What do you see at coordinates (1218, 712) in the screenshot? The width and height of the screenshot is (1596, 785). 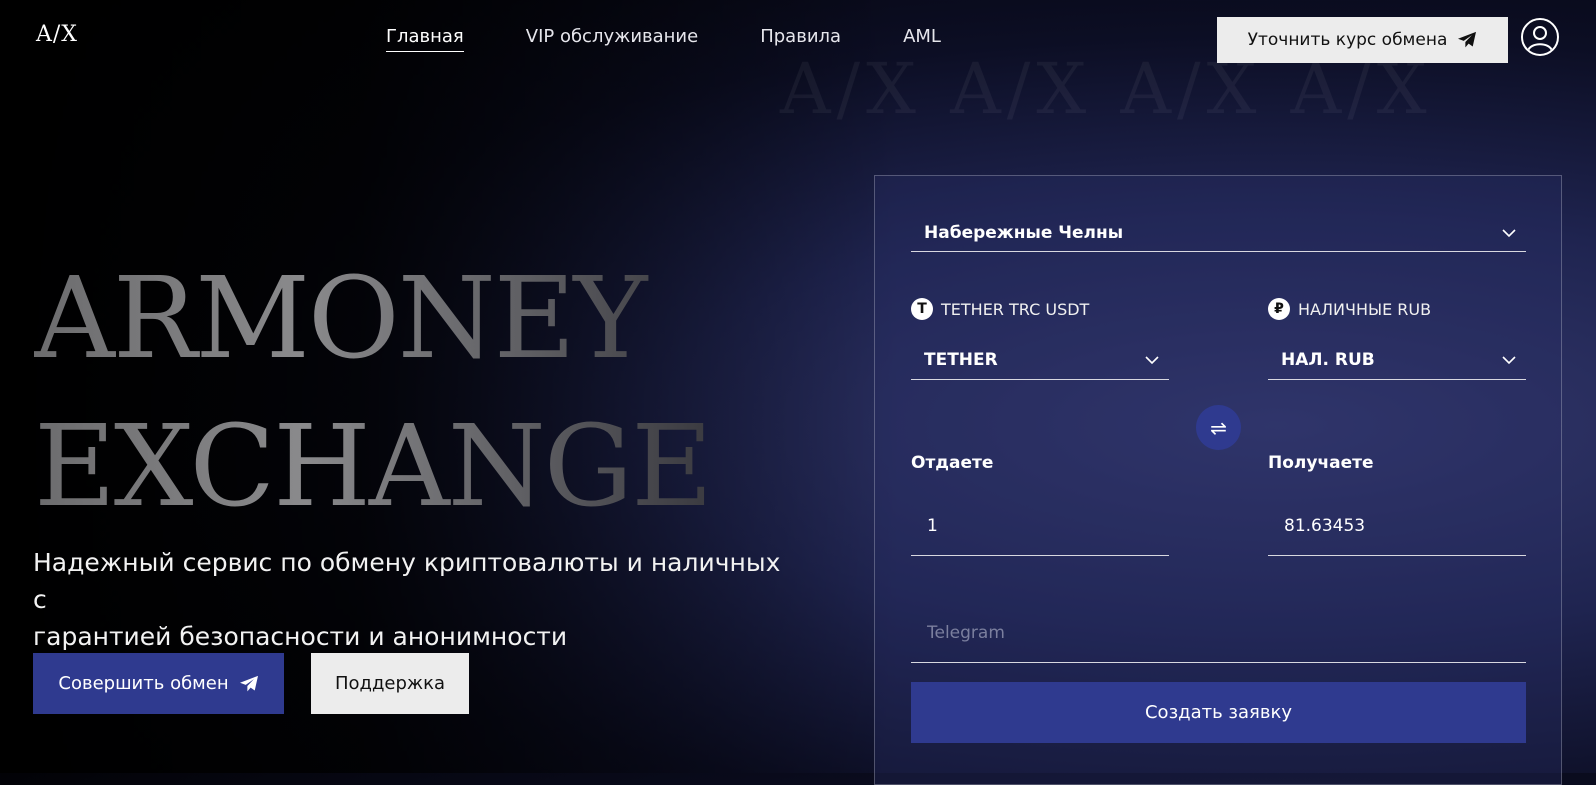 I see `create-request-button: Создать заявку` at bounding box center [1218, 712].